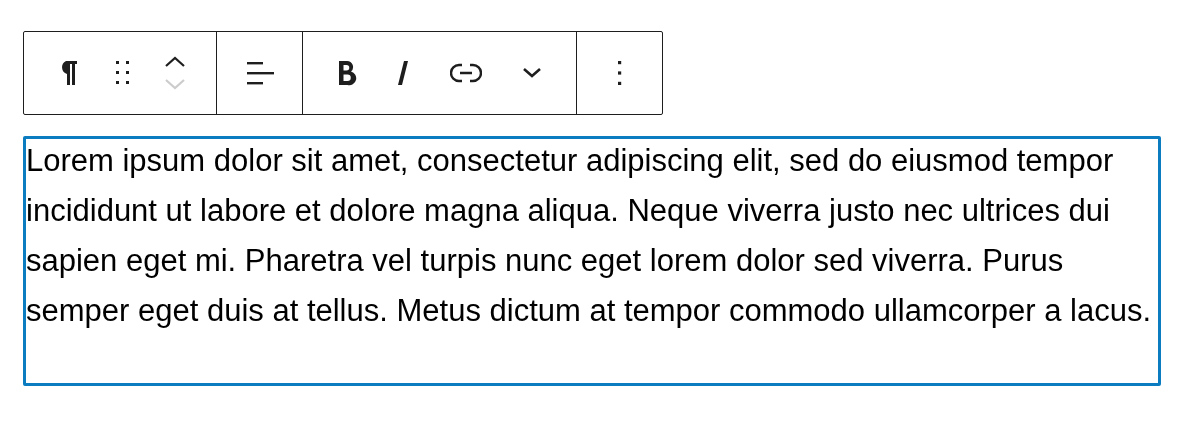  I want to click on chevron-down-icon, so click(531, 73).